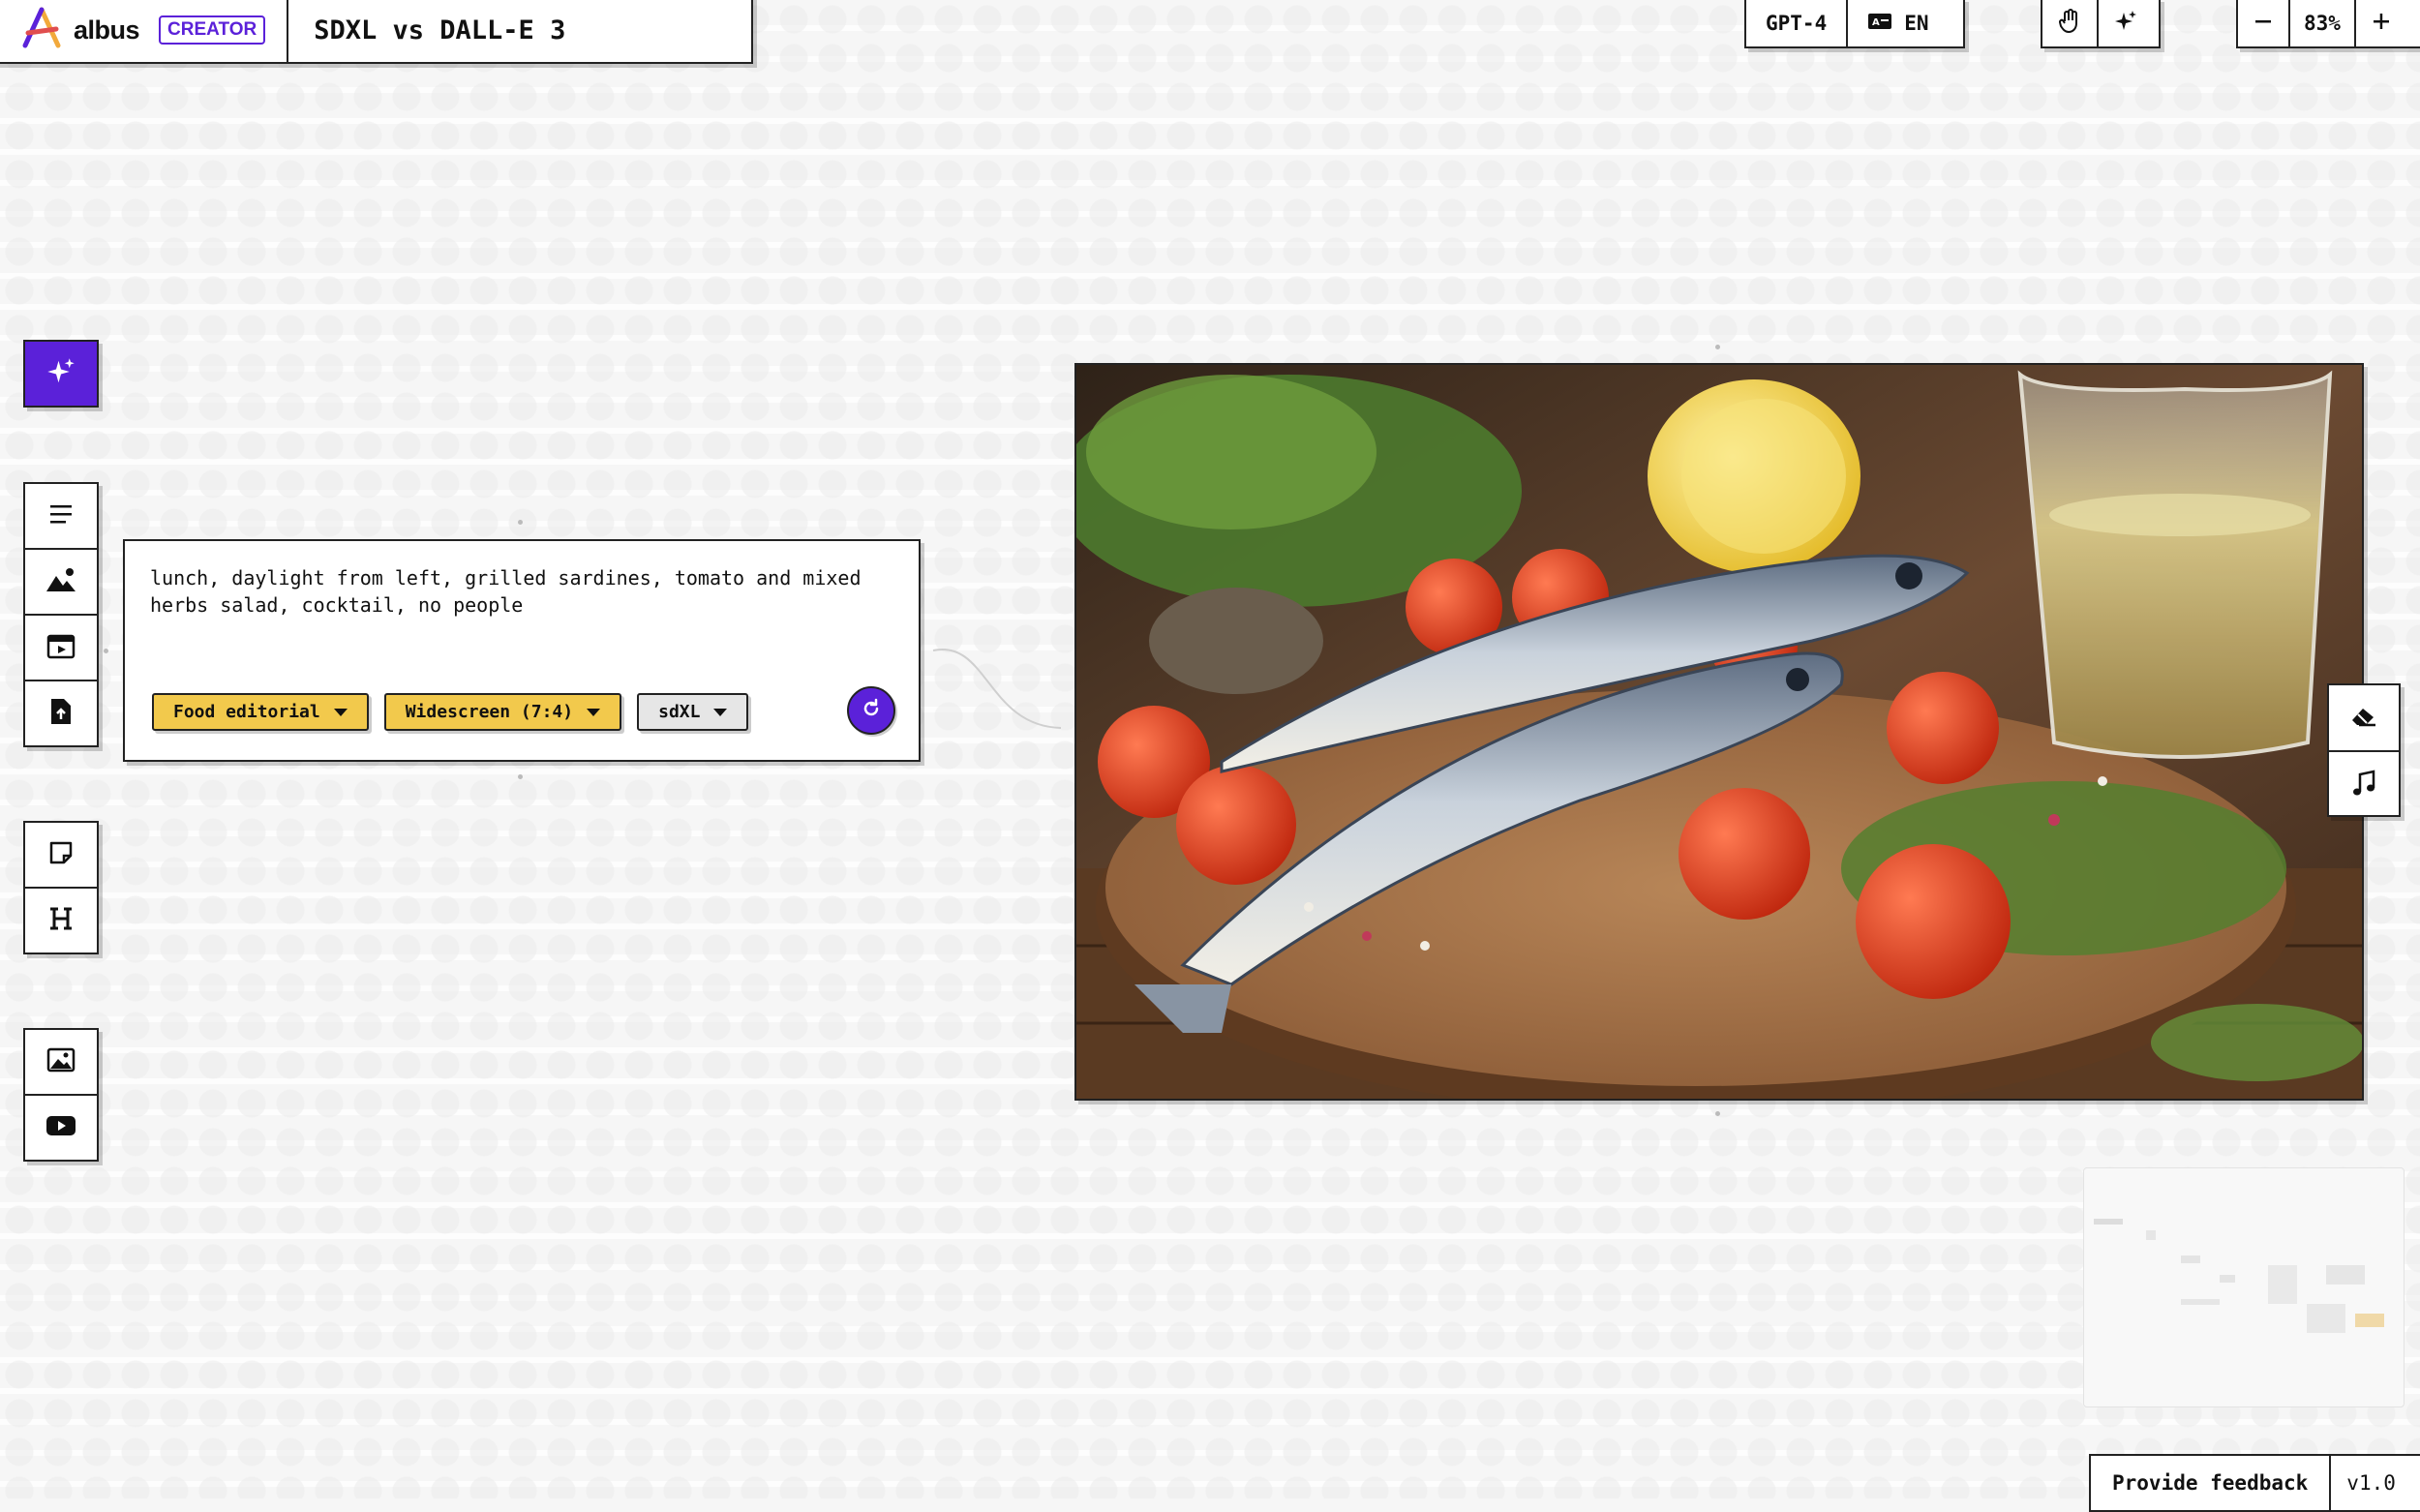 The image size is (2420, 1512). I want to click on plus-icon, so click(2381, 24).